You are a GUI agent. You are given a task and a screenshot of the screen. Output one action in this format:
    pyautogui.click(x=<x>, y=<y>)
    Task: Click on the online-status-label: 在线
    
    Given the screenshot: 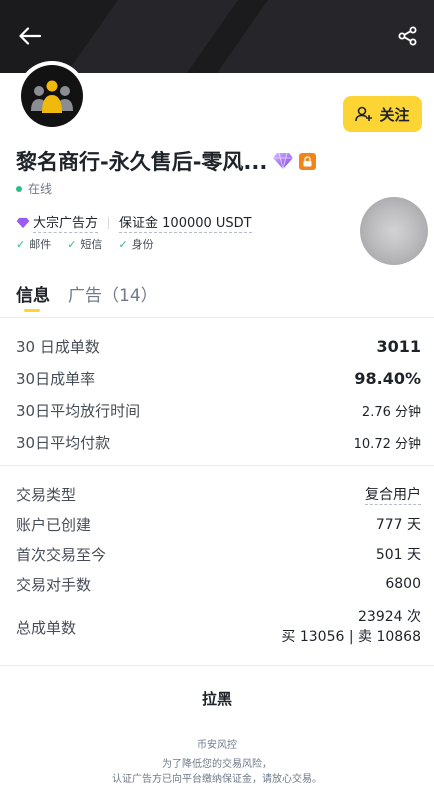 What is the action you would take?
    pyautogui.click(x=40, y=189)
    